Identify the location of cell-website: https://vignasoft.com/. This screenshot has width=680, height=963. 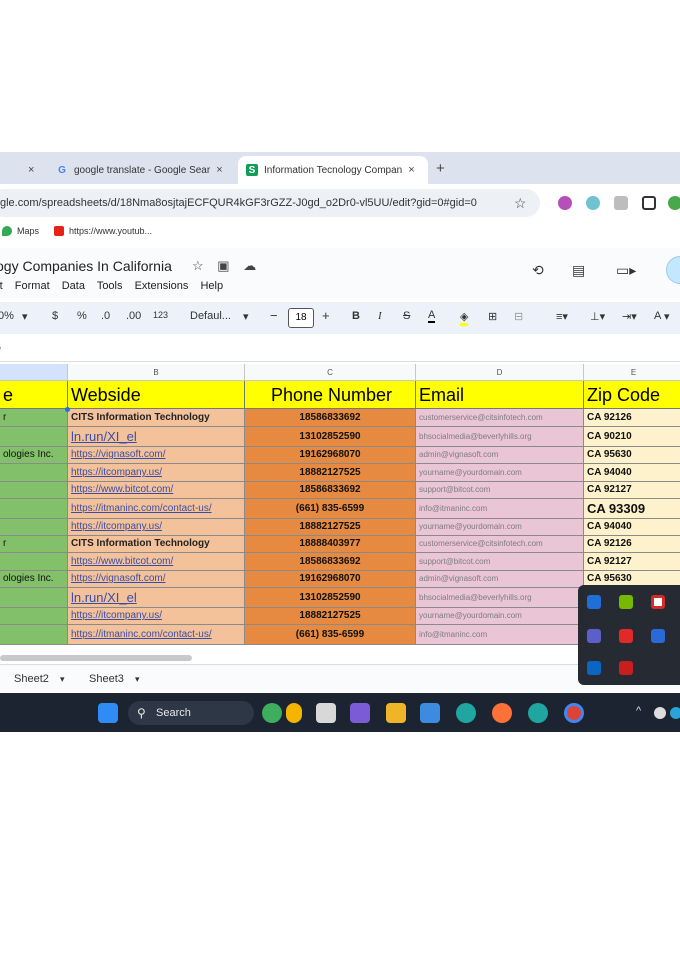
(156, 579).